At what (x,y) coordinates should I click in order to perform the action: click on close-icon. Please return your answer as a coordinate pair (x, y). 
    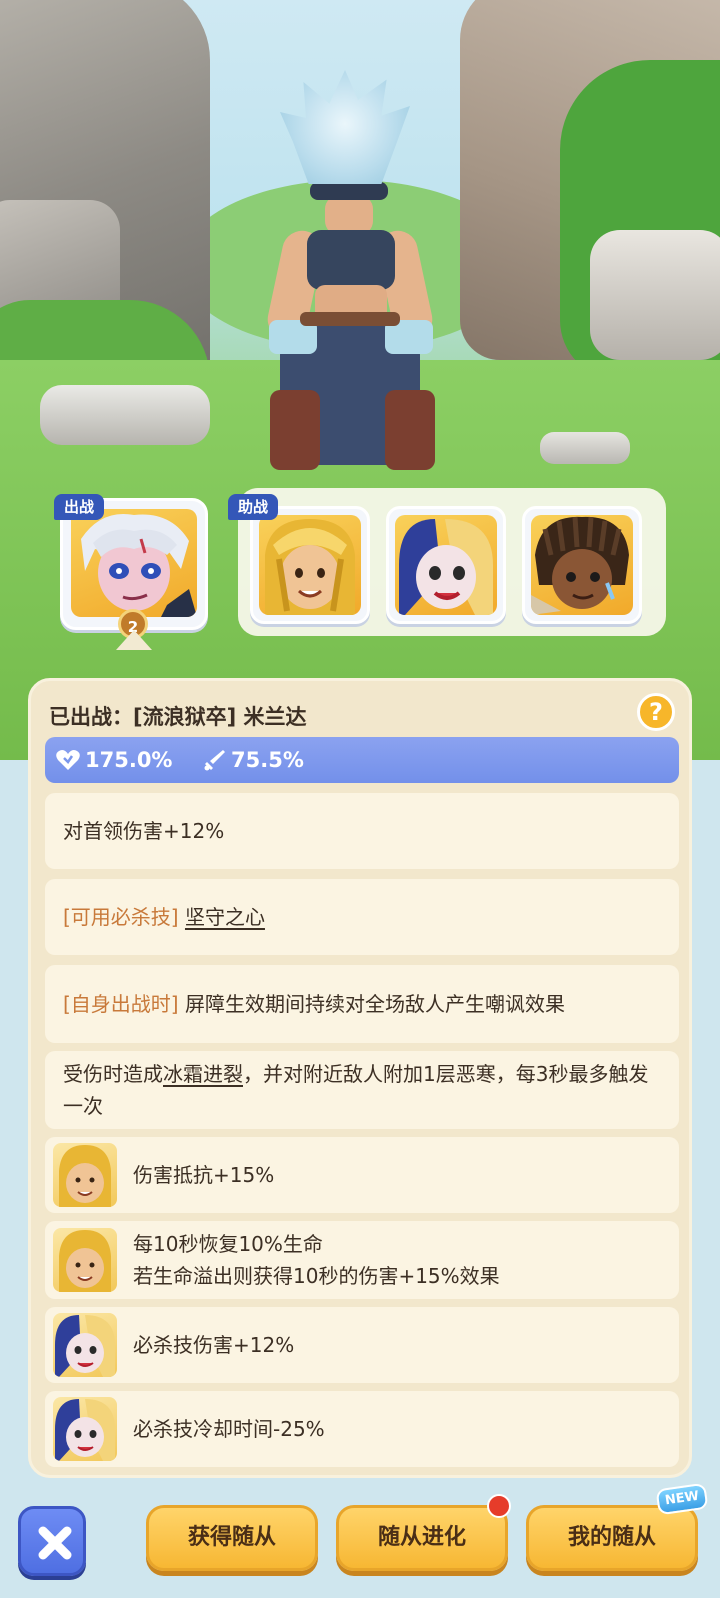
    Looking at the image, I should click on (55, 1543).